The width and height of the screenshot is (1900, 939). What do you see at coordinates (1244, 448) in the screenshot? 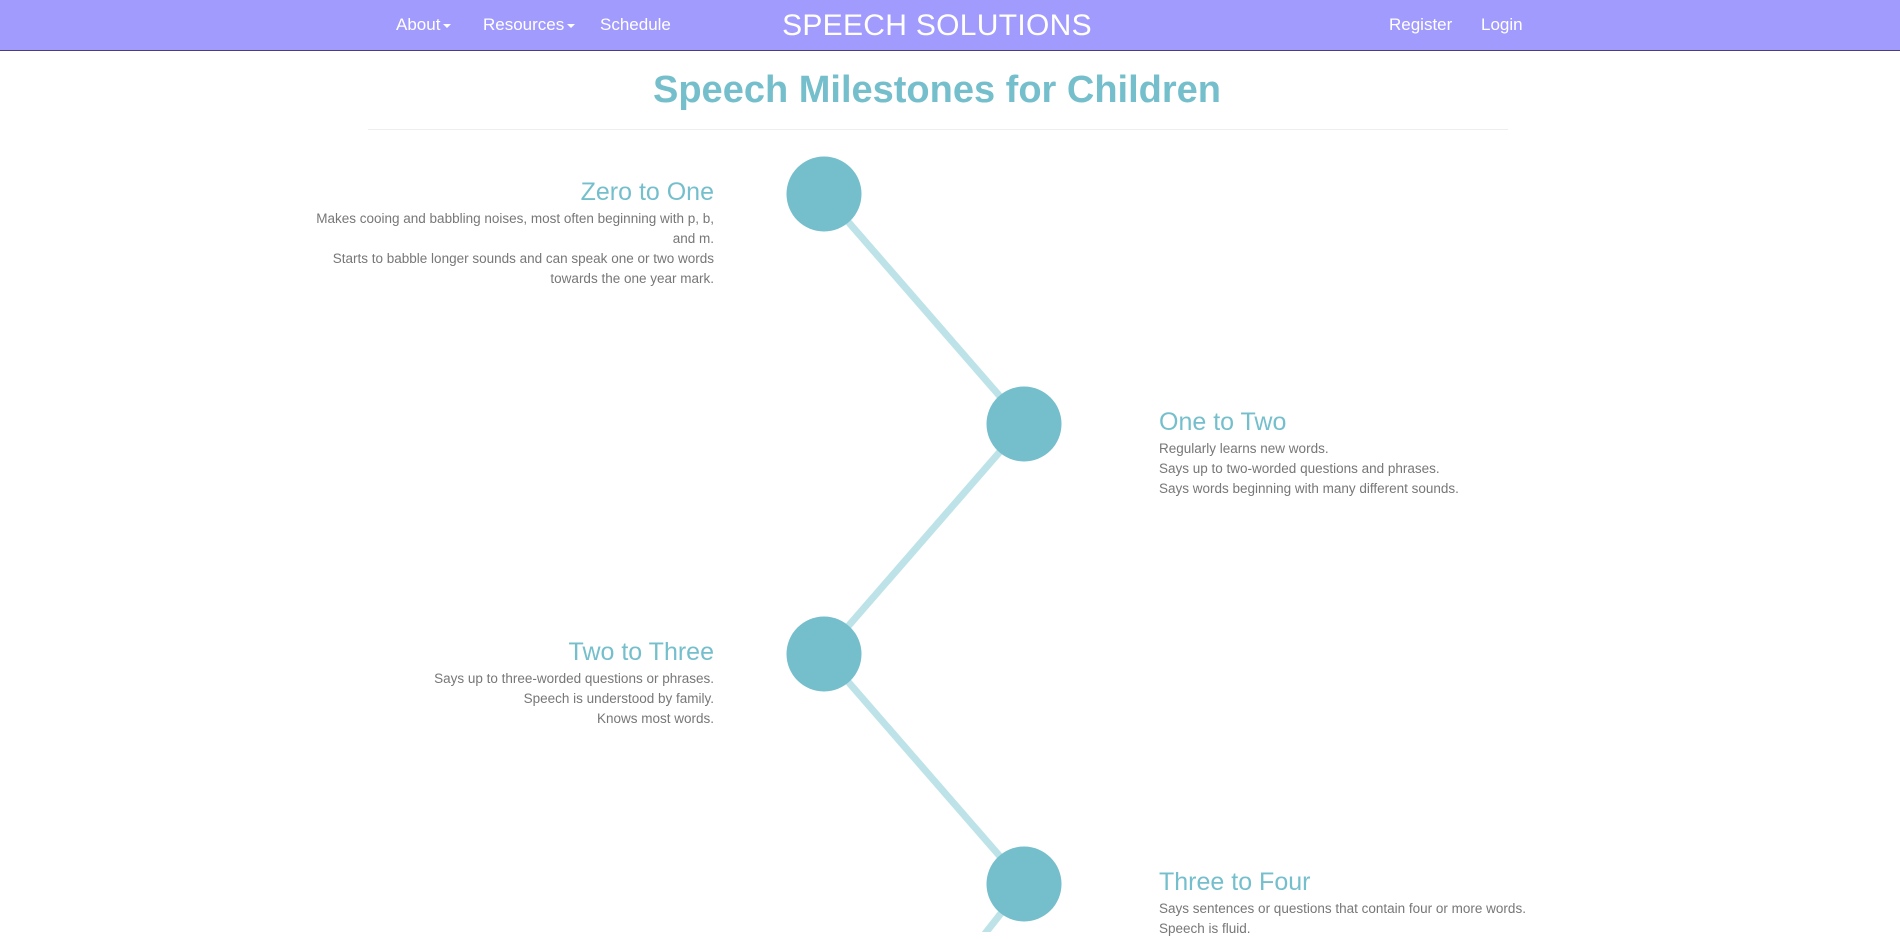
I see `milestone-text: Regularly learns new words.` at bounding box center [1244, 448].